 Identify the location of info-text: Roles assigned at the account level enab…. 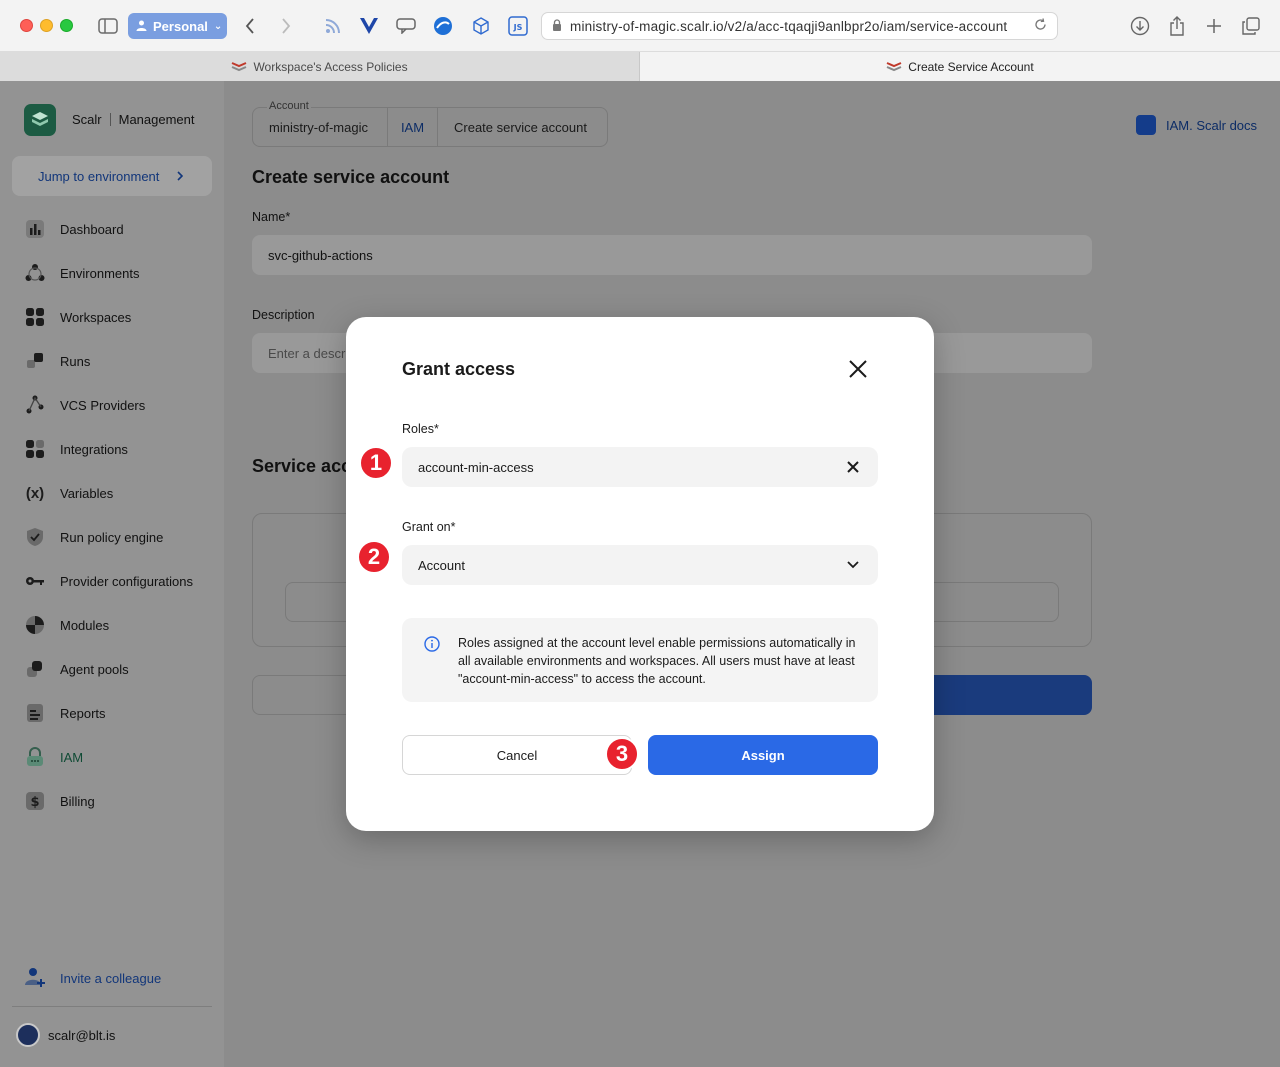
(657, 661).